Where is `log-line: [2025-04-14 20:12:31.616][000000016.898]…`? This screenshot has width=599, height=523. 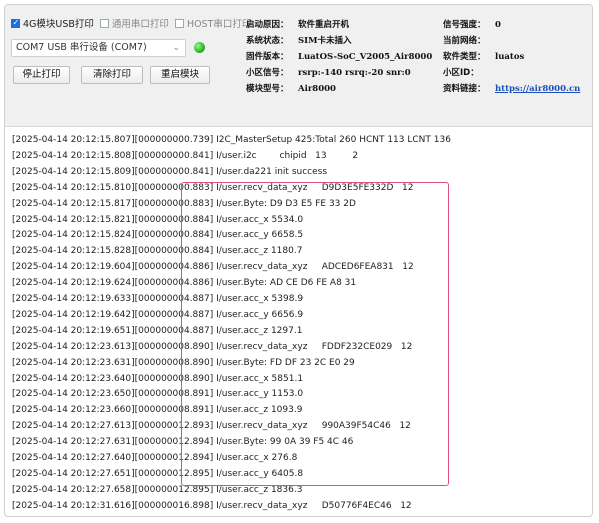
log-line: [2025-04-14 20:12:31.616][000000016.898]… is located at coordinates (212, 505).